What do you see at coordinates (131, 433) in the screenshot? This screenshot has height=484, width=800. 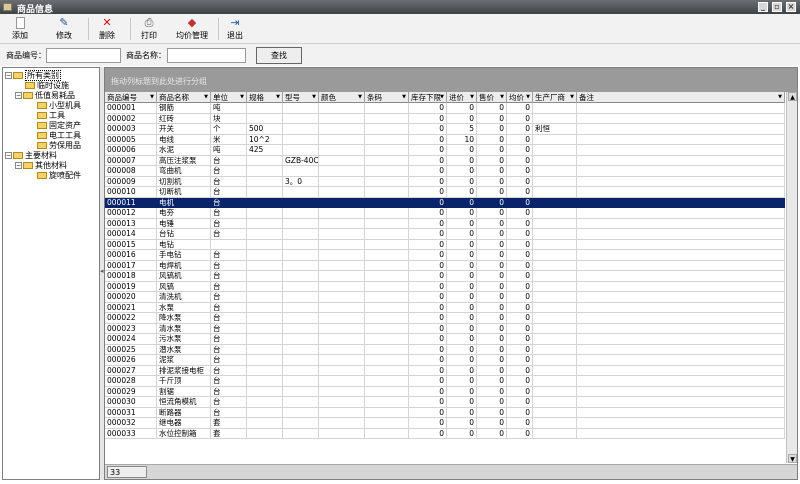 I see `cell-code: 000033` at bounding box center [131, 433].